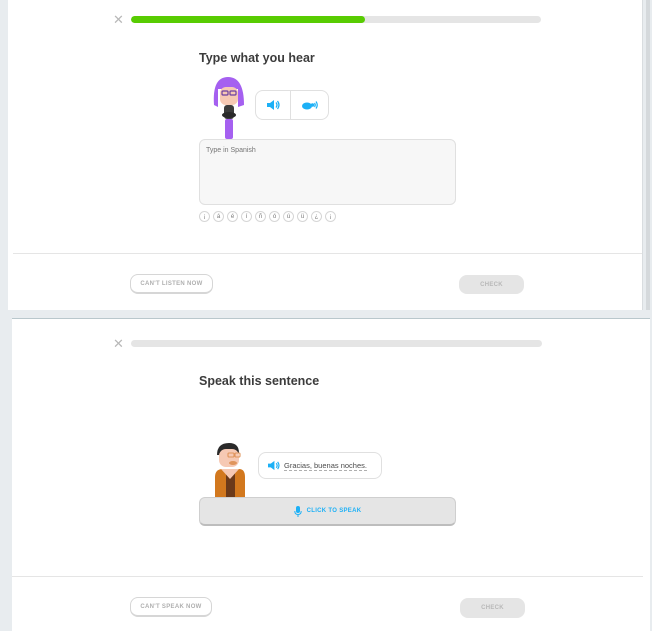  I want to click on turtle-speaker-icon, so click(309, 105).